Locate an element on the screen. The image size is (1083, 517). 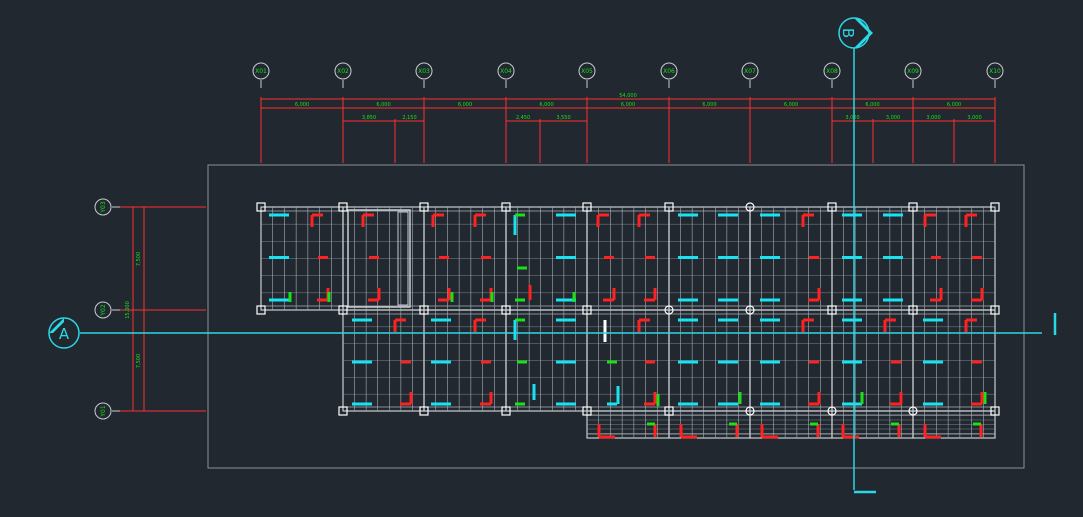
dim-row2-text: 2,150 is located at coordinates (409, 118).